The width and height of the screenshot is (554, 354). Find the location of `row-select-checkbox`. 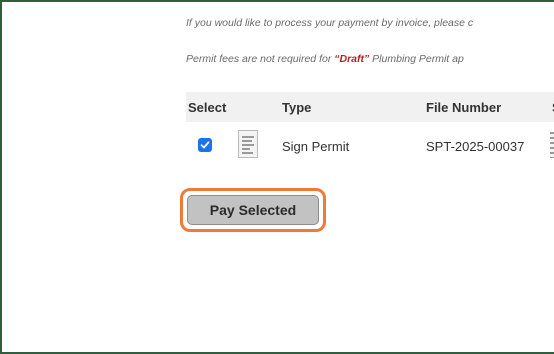

row-select-checkbox is located at coordinates (205, 145).